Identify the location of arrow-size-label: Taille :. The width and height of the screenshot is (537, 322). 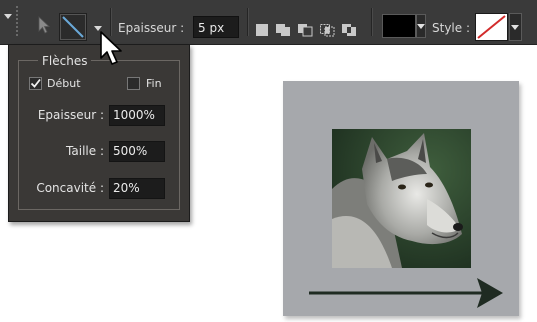
(85, 151).